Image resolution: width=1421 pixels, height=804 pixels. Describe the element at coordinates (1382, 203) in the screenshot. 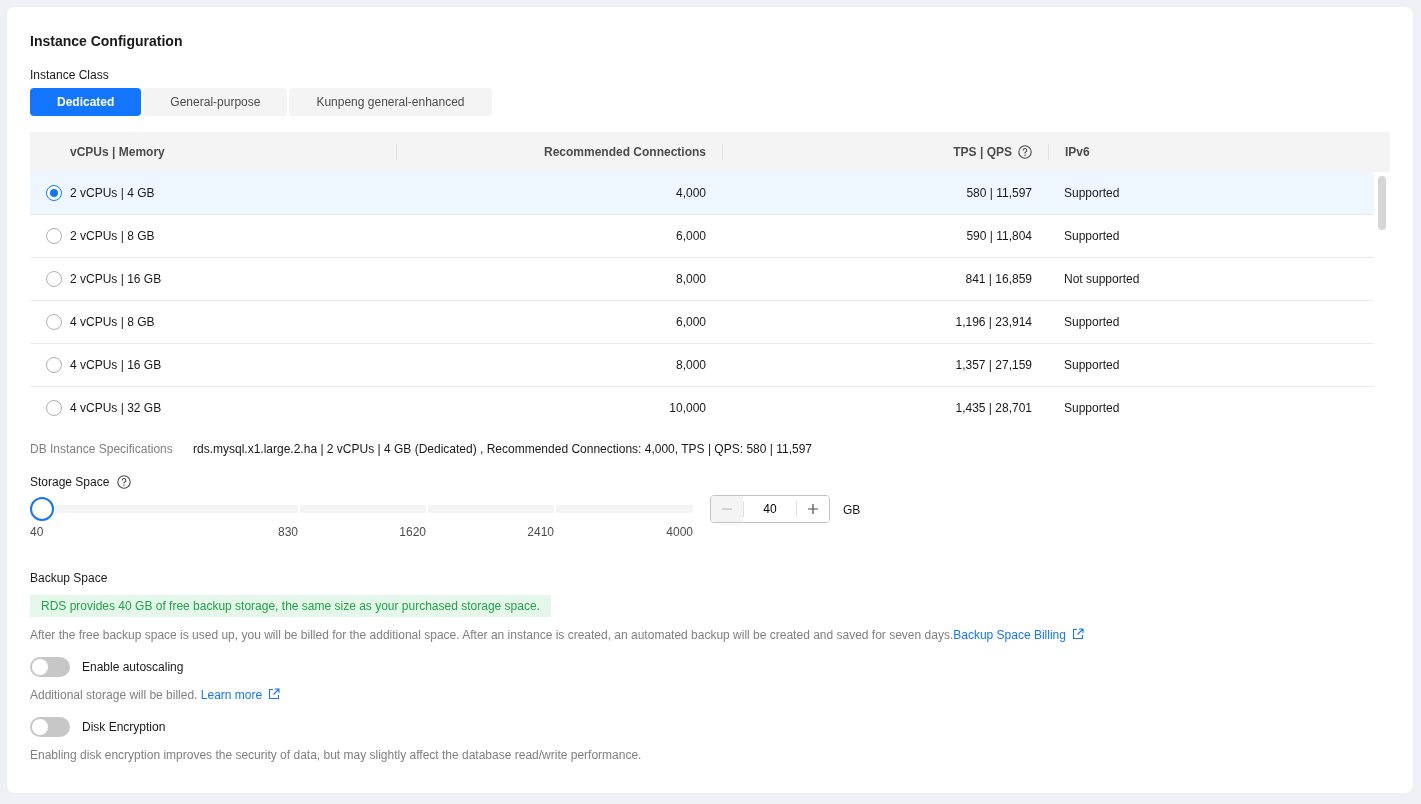

I see `scrollbar-thumb` at that location.